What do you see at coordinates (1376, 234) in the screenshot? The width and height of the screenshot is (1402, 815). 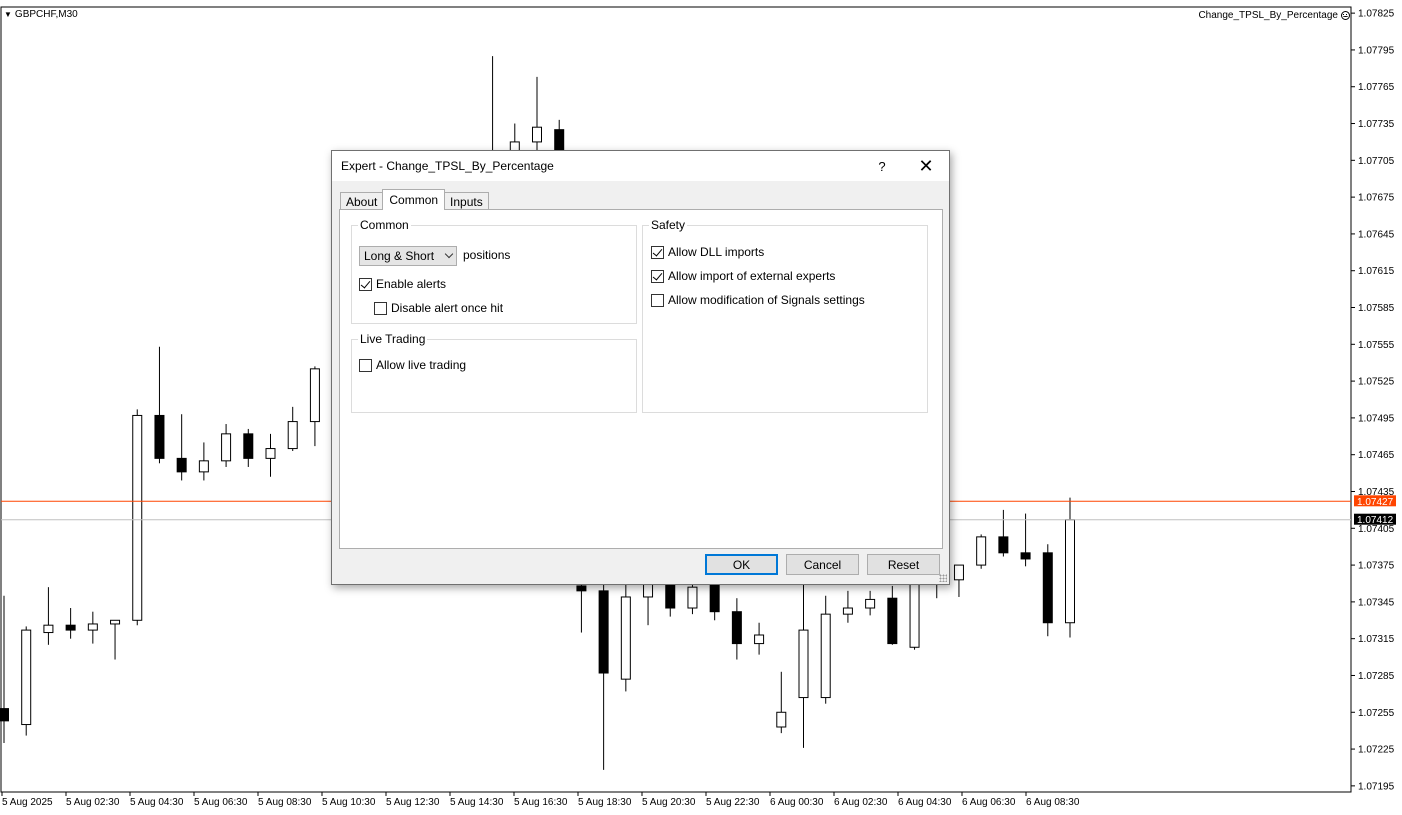 I see `y-tick-label: 1.07645` at bounding box center [1376, 234].